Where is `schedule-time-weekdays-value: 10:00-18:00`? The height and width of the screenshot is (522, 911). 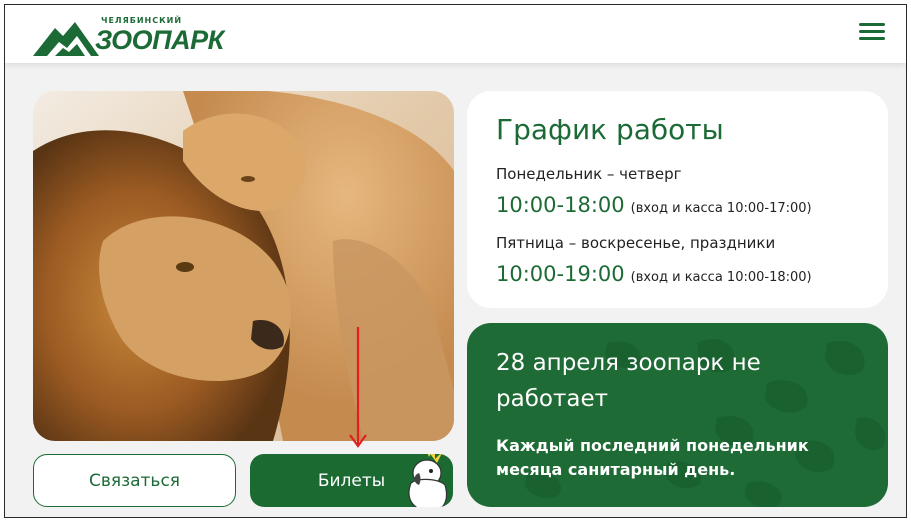 schedule-time-weekdays-value: 10:00-18:00 is located at coordinates (560, 205).